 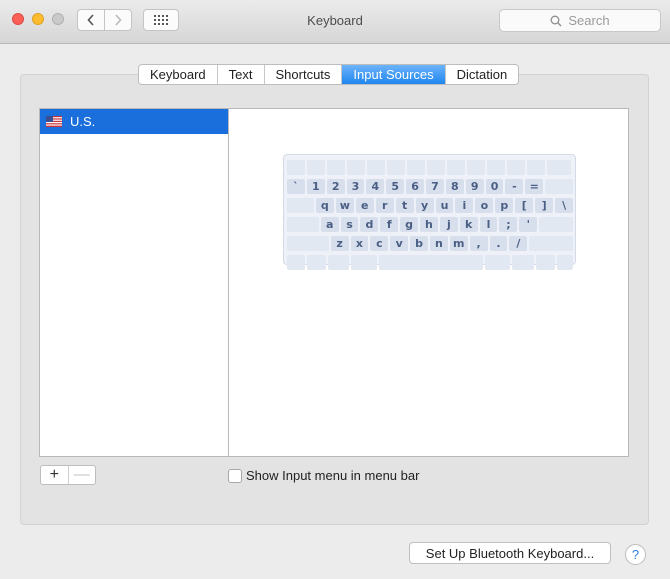 What do you see at coordinates (335, 22) in the screenshot?
I see `title-bar: Keyboard Search` at bounding box center [335, 22].